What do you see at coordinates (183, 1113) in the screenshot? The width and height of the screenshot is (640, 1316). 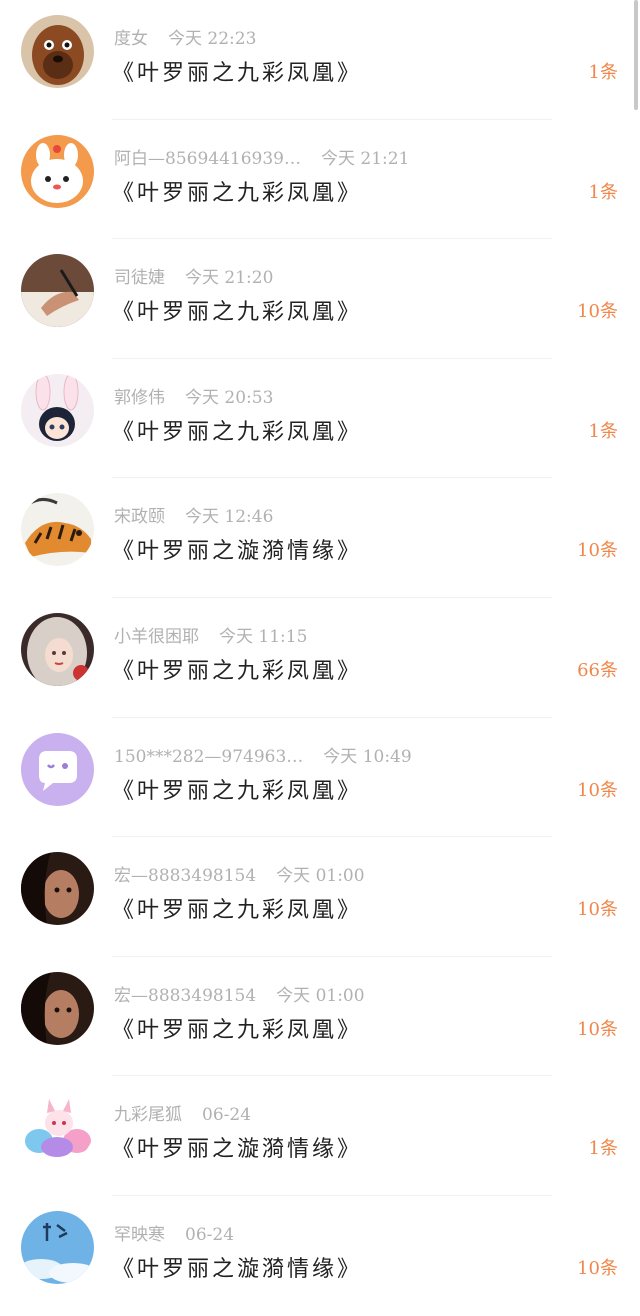 I see `message-meta: 九彩尾狐 06-24` at bounding box center [183, 1113].